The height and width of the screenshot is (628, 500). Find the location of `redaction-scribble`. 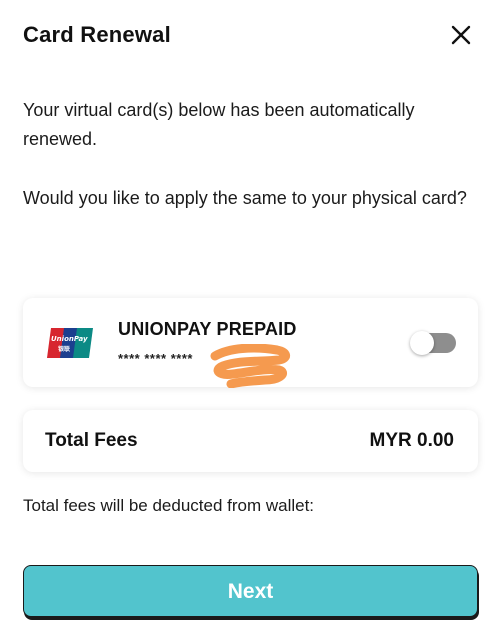

redaction-scribble is located at coordinates (250, 366).